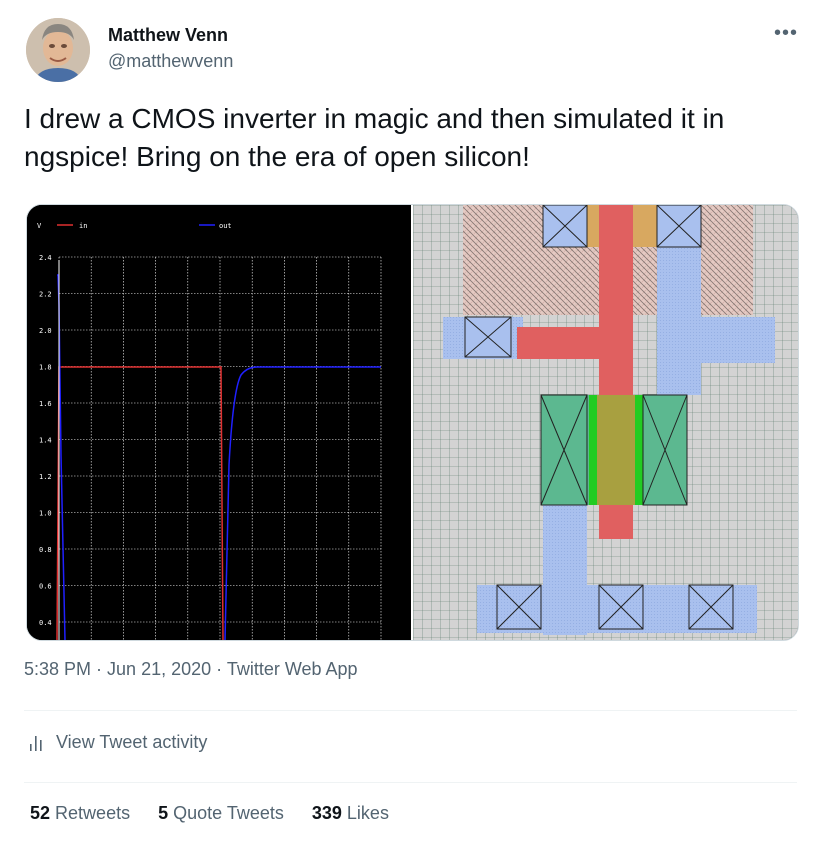  What do you see at coordinates (367, 813) in the screenshot?
I see `likes-label: Likes` at bounding box center [367, 813].